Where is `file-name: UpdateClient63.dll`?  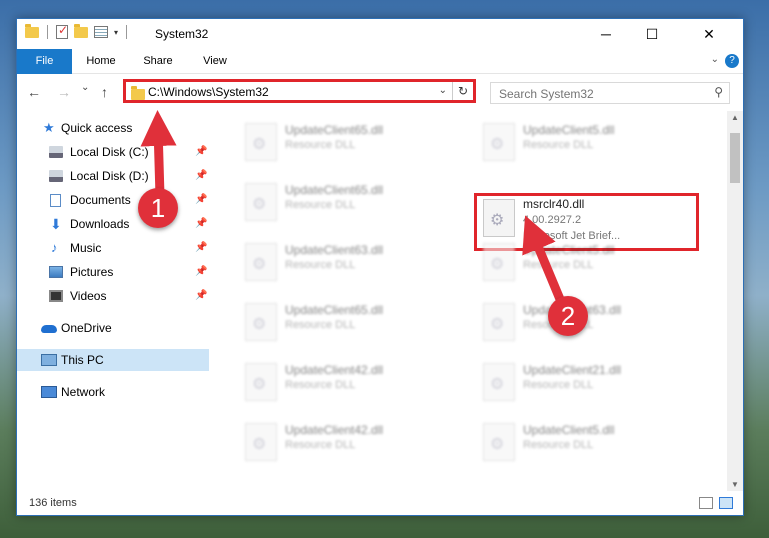 file-name: UpdateClient63.dll is located at coordinates (334, 250).